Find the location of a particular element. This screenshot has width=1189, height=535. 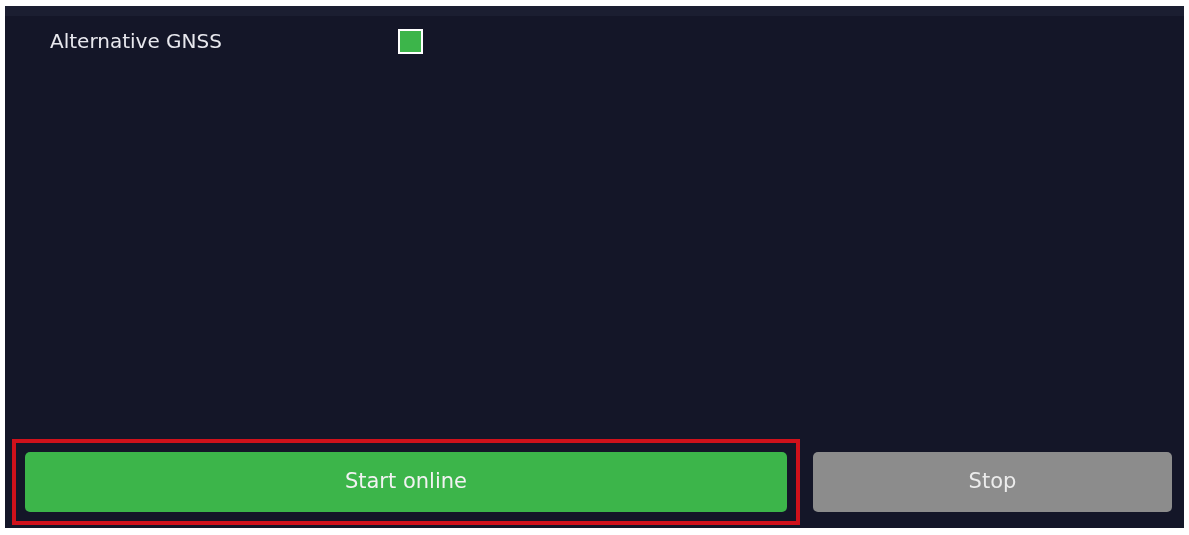

checkbox is located at coordinates (410, 41).